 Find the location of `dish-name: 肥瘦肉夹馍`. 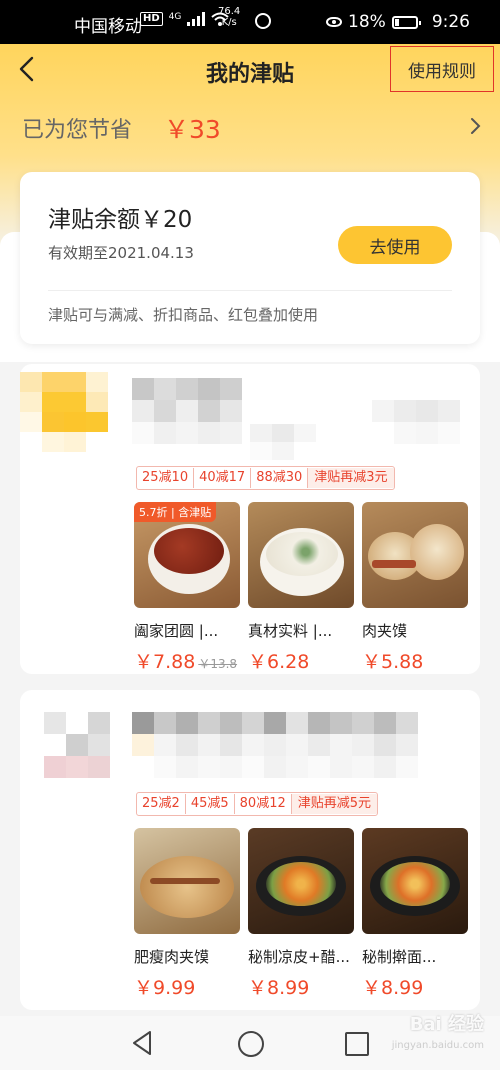

dish-name: 肥瘦肉夹馍 is located at coordinates (172, 957).